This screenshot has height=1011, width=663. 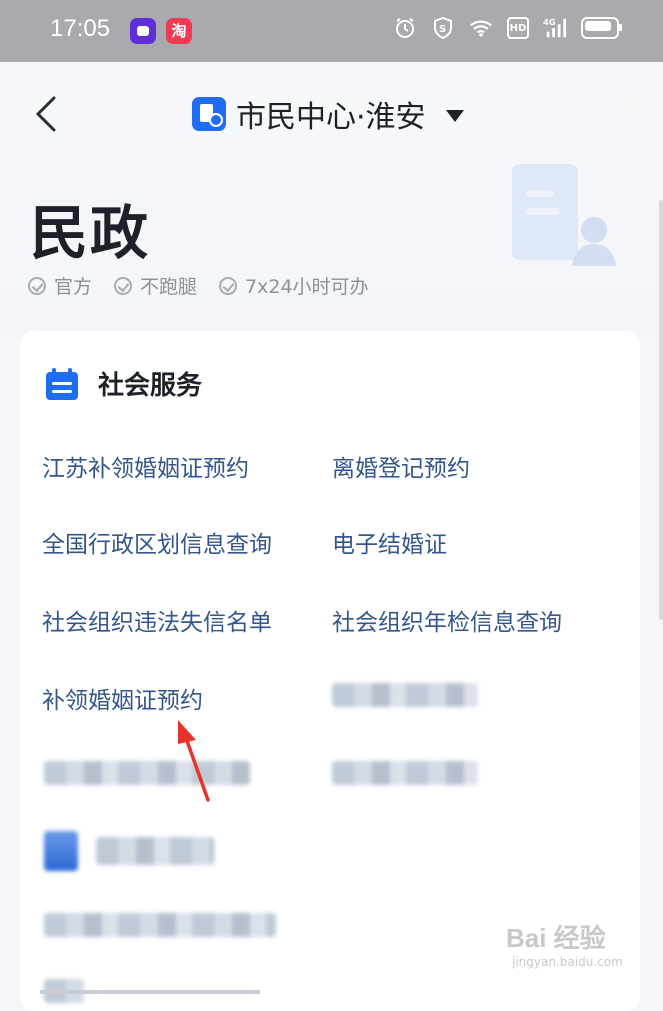 I want to click on calendar-icon, so click(x=62, y=383).